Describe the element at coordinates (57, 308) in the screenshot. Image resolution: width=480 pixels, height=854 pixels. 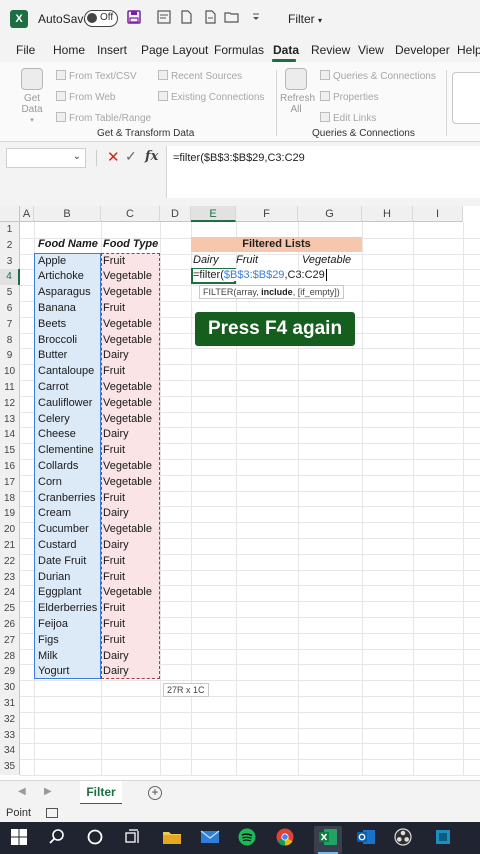
I see `cell-food-name: Banana` at that location.